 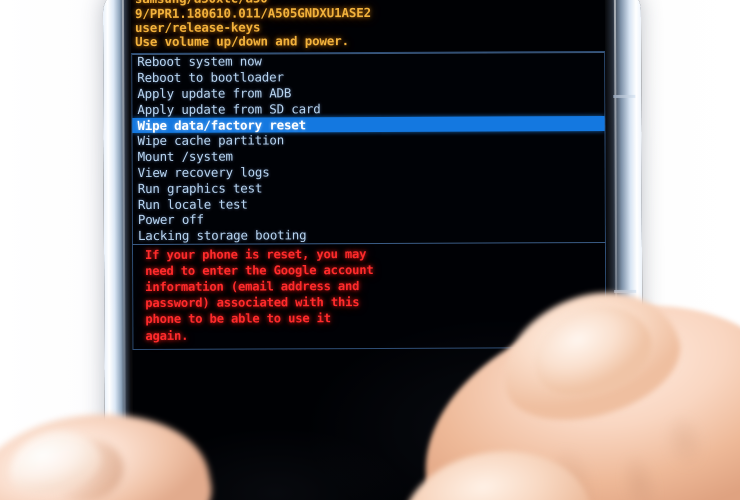 I want to click on phone-right-rail-notch-bottom, so click(x=625, y=291).